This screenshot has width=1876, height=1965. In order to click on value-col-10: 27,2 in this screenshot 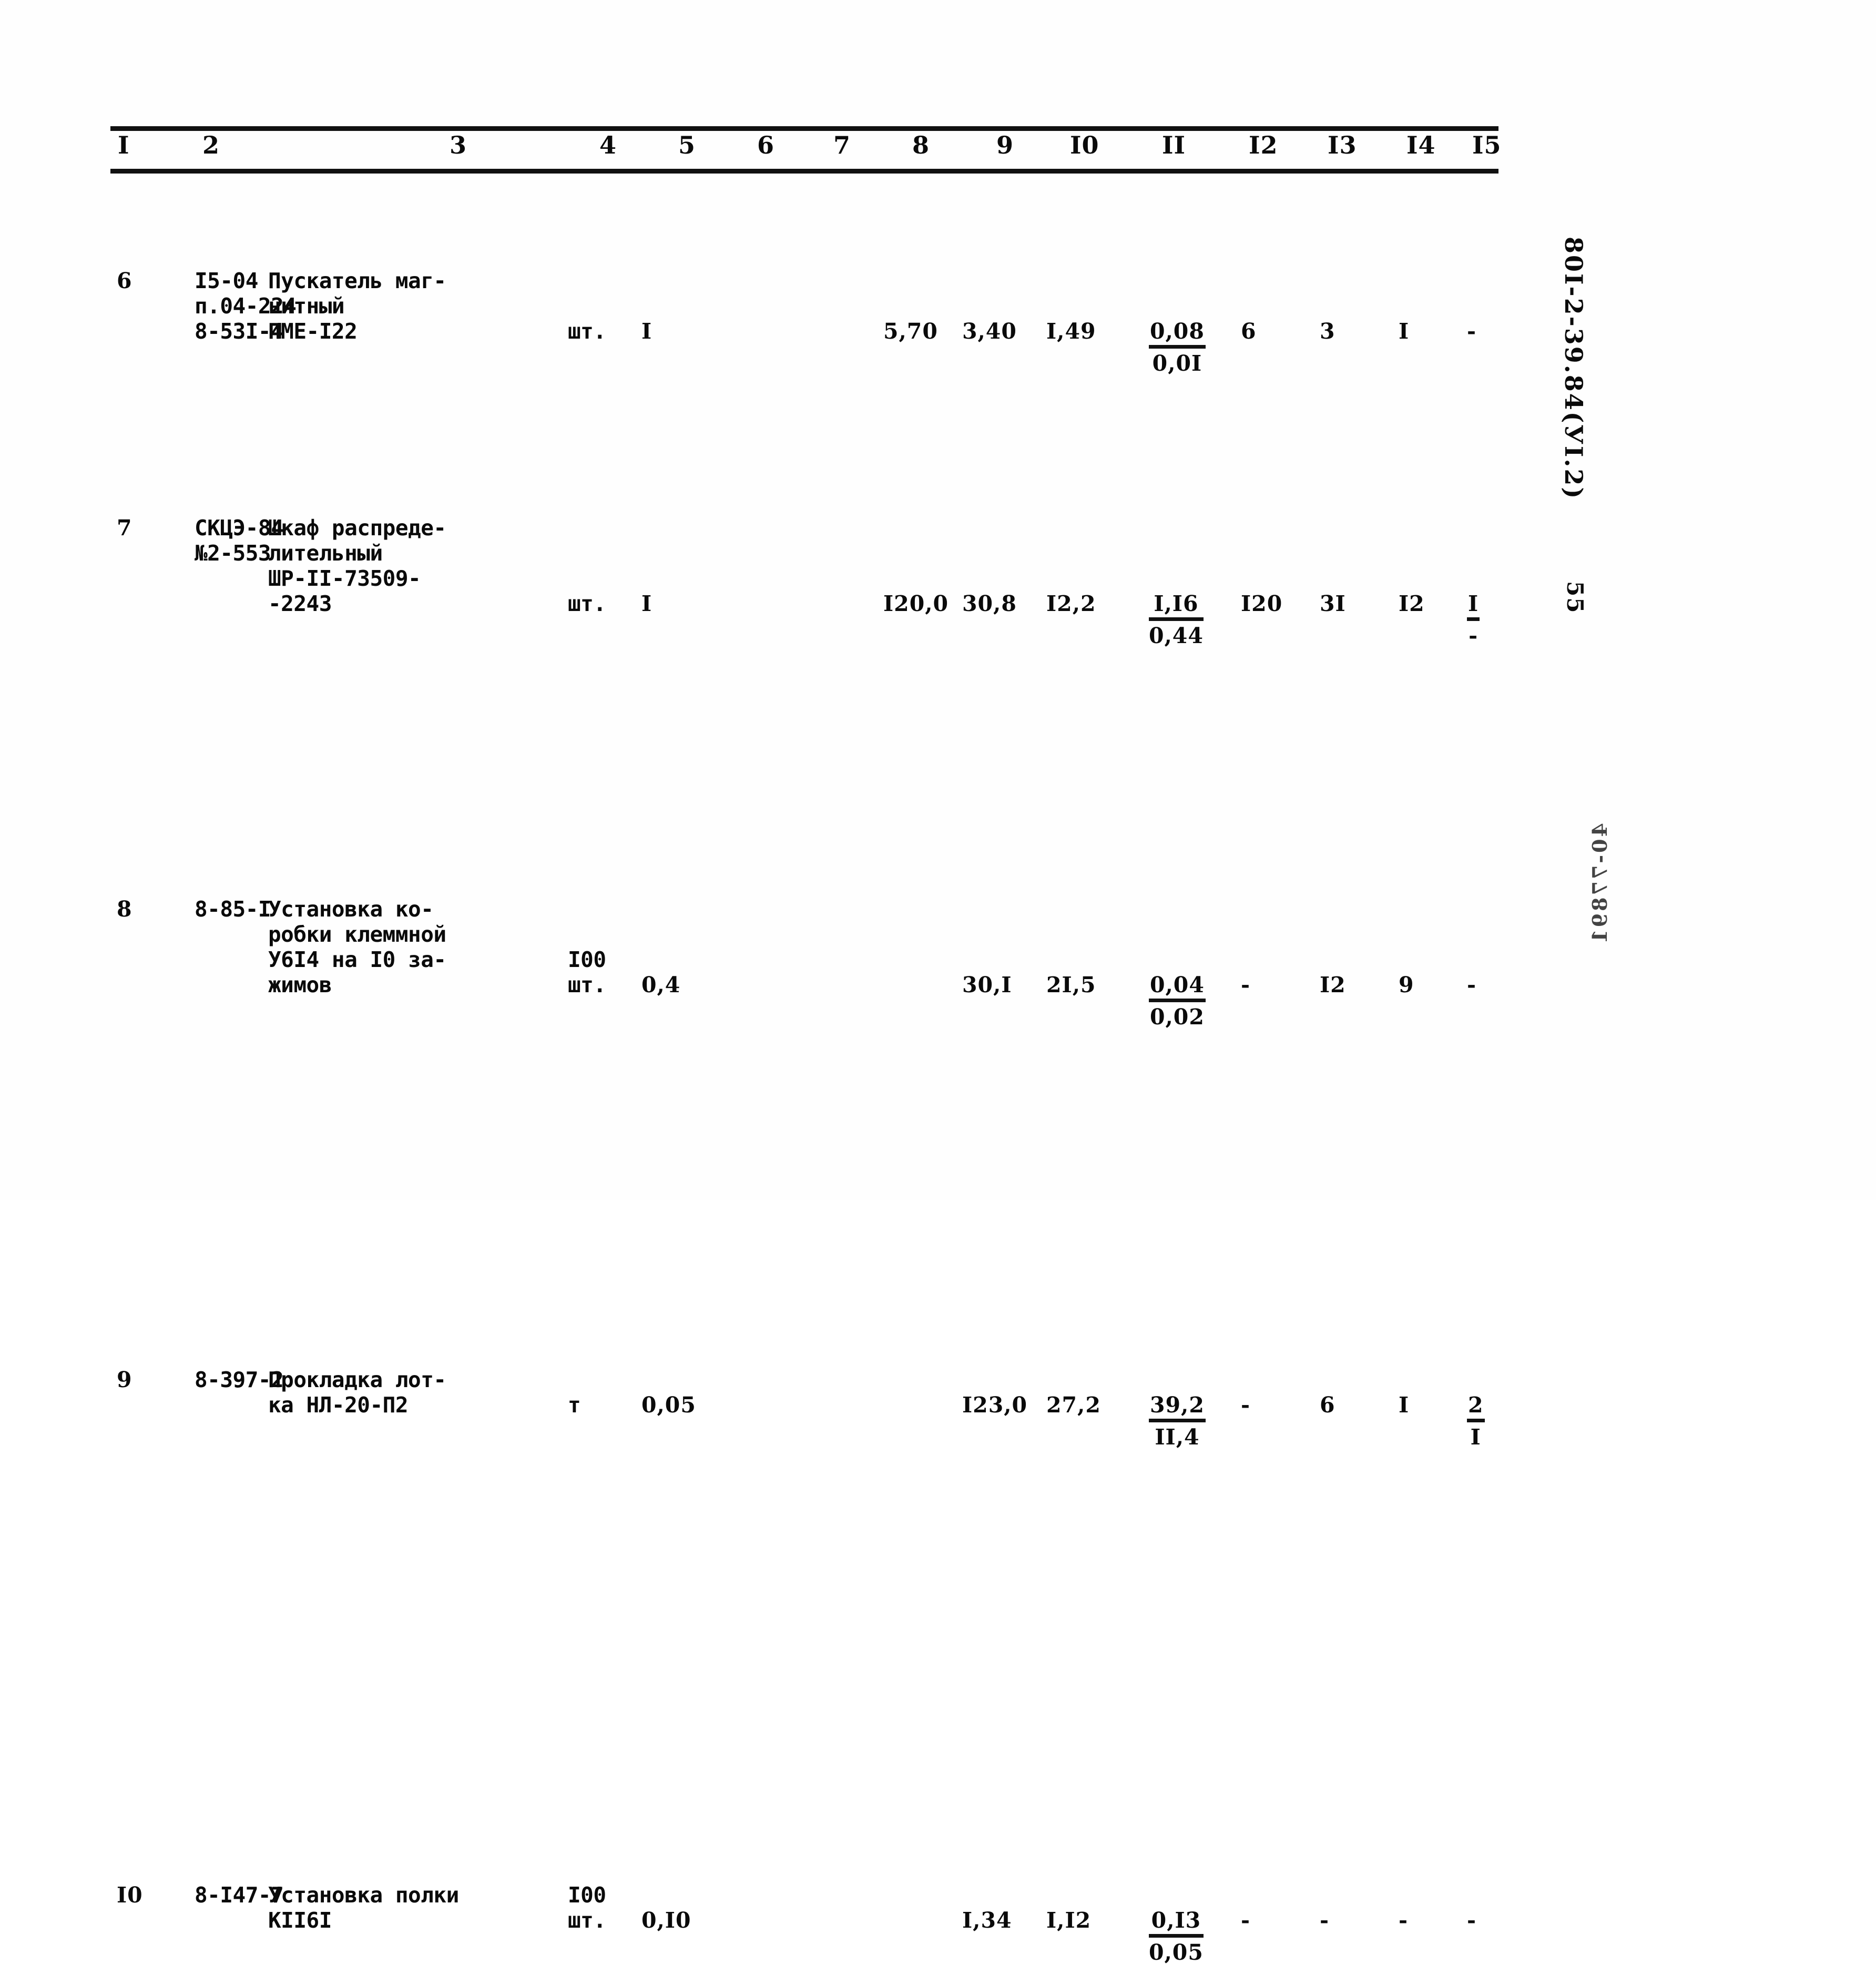, I will do `click(1073, 1405)`.